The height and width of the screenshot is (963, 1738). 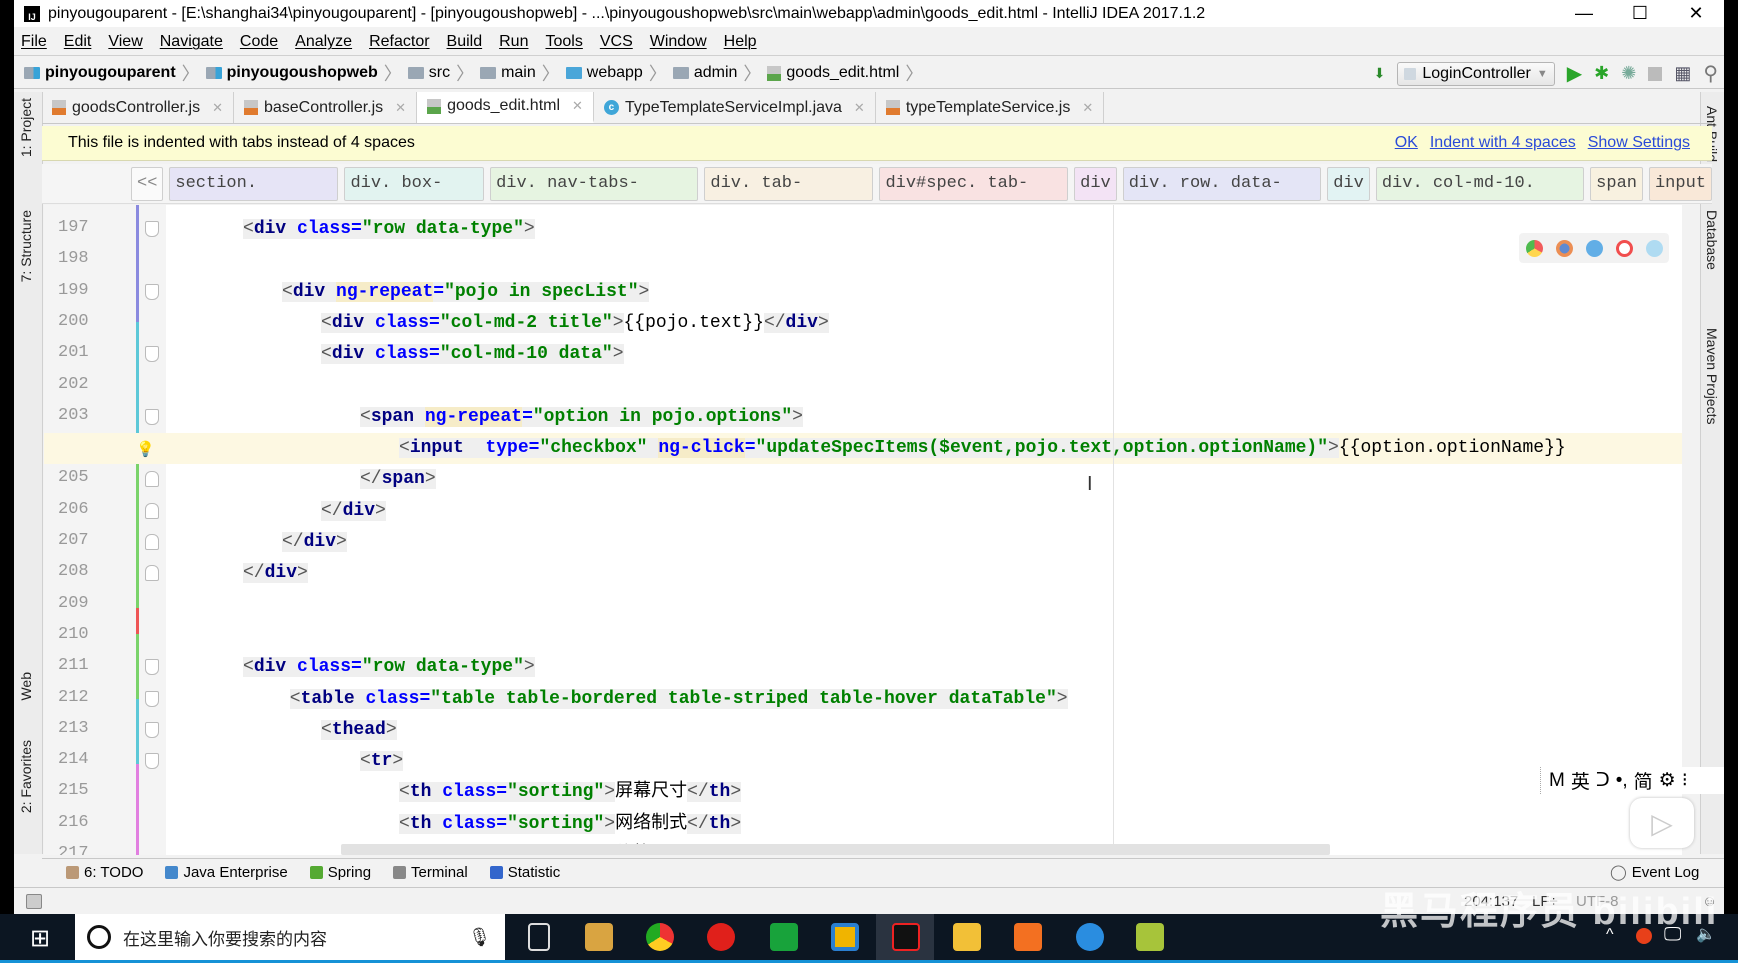 What do you see at coordinates (678, 42) in the screenshot?
I see `menu-window: Window` at bounding box center [678, 42].